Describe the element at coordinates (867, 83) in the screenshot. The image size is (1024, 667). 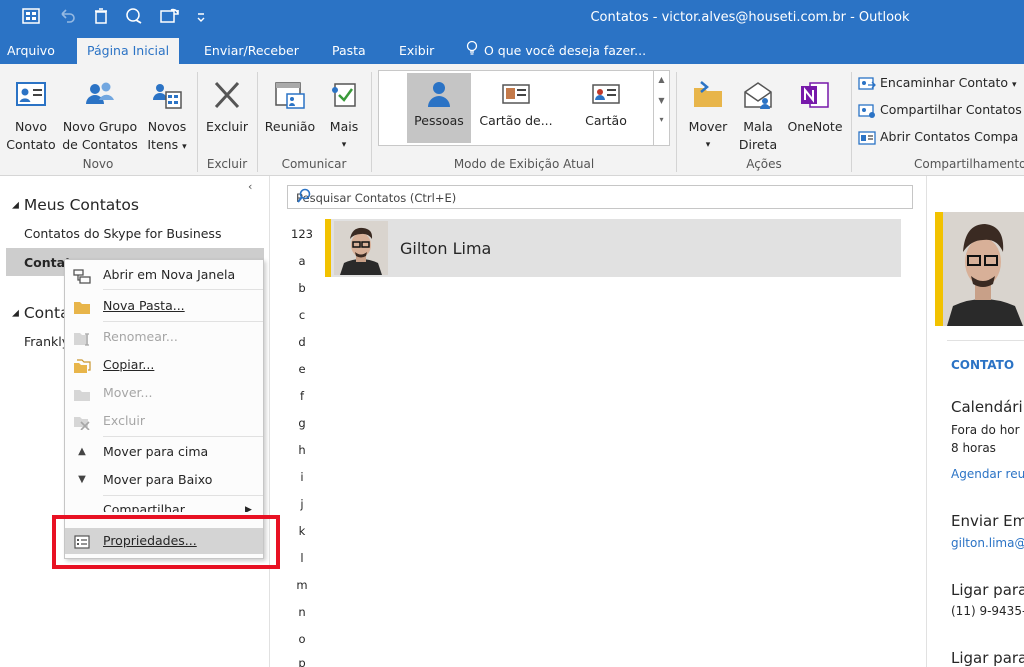
I see `forward-contact-icon` at that location.